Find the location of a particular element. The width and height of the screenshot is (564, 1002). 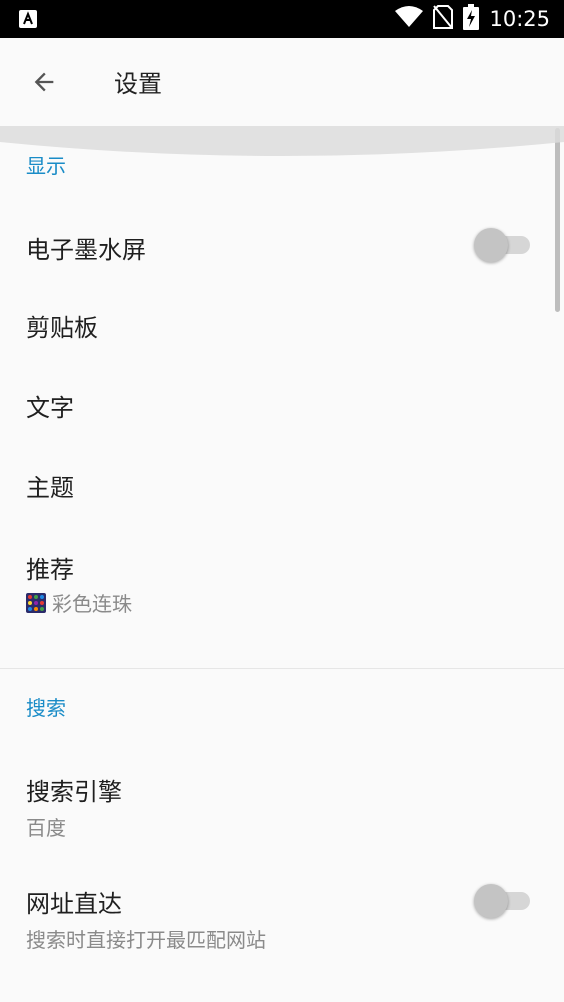

setting-clipboard: 剪贴板 is located at coordinates (282, 328).